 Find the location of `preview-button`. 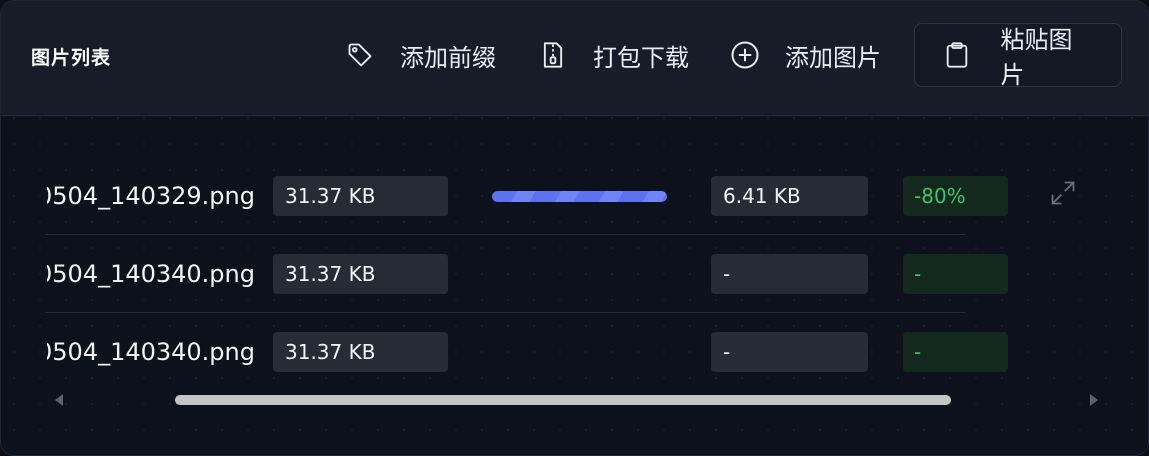

preview-button is located at coordinates (1063, 195).